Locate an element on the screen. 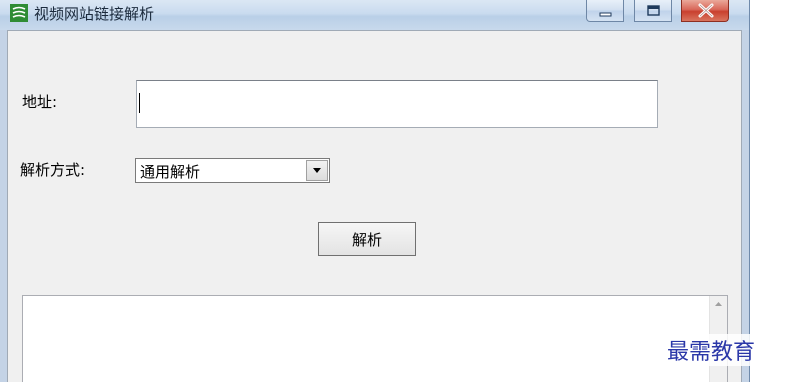  parse-button: 解析 is located at coordinates (367, 239).